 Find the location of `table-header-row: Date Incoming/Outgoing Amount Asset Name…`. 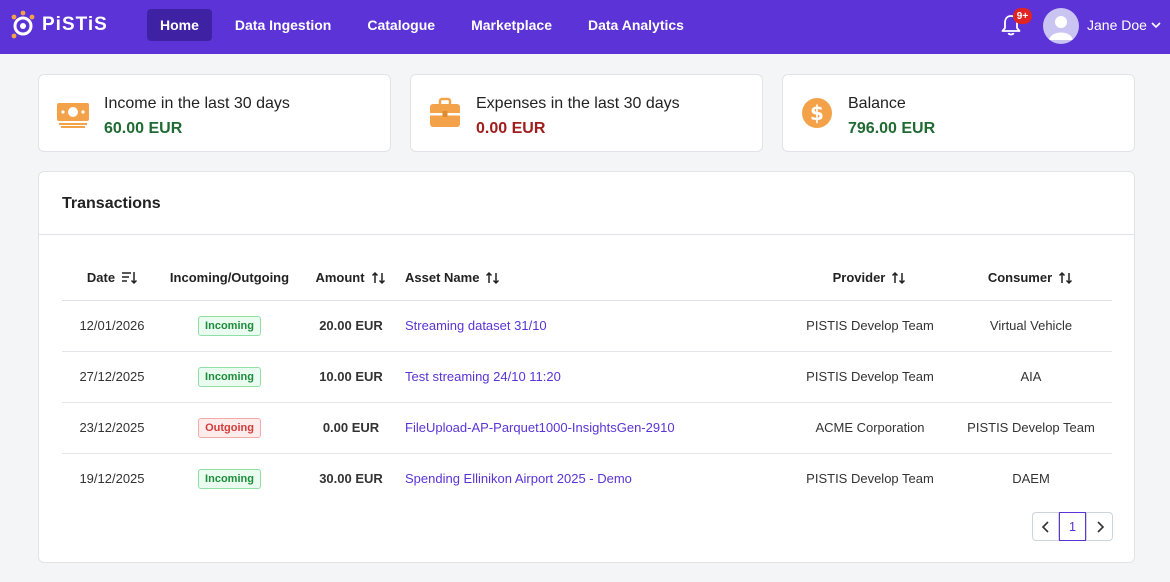

table-header-row: Date Incoming/Outgoing Amount Asset Name… is located at coordinates (587, 278).